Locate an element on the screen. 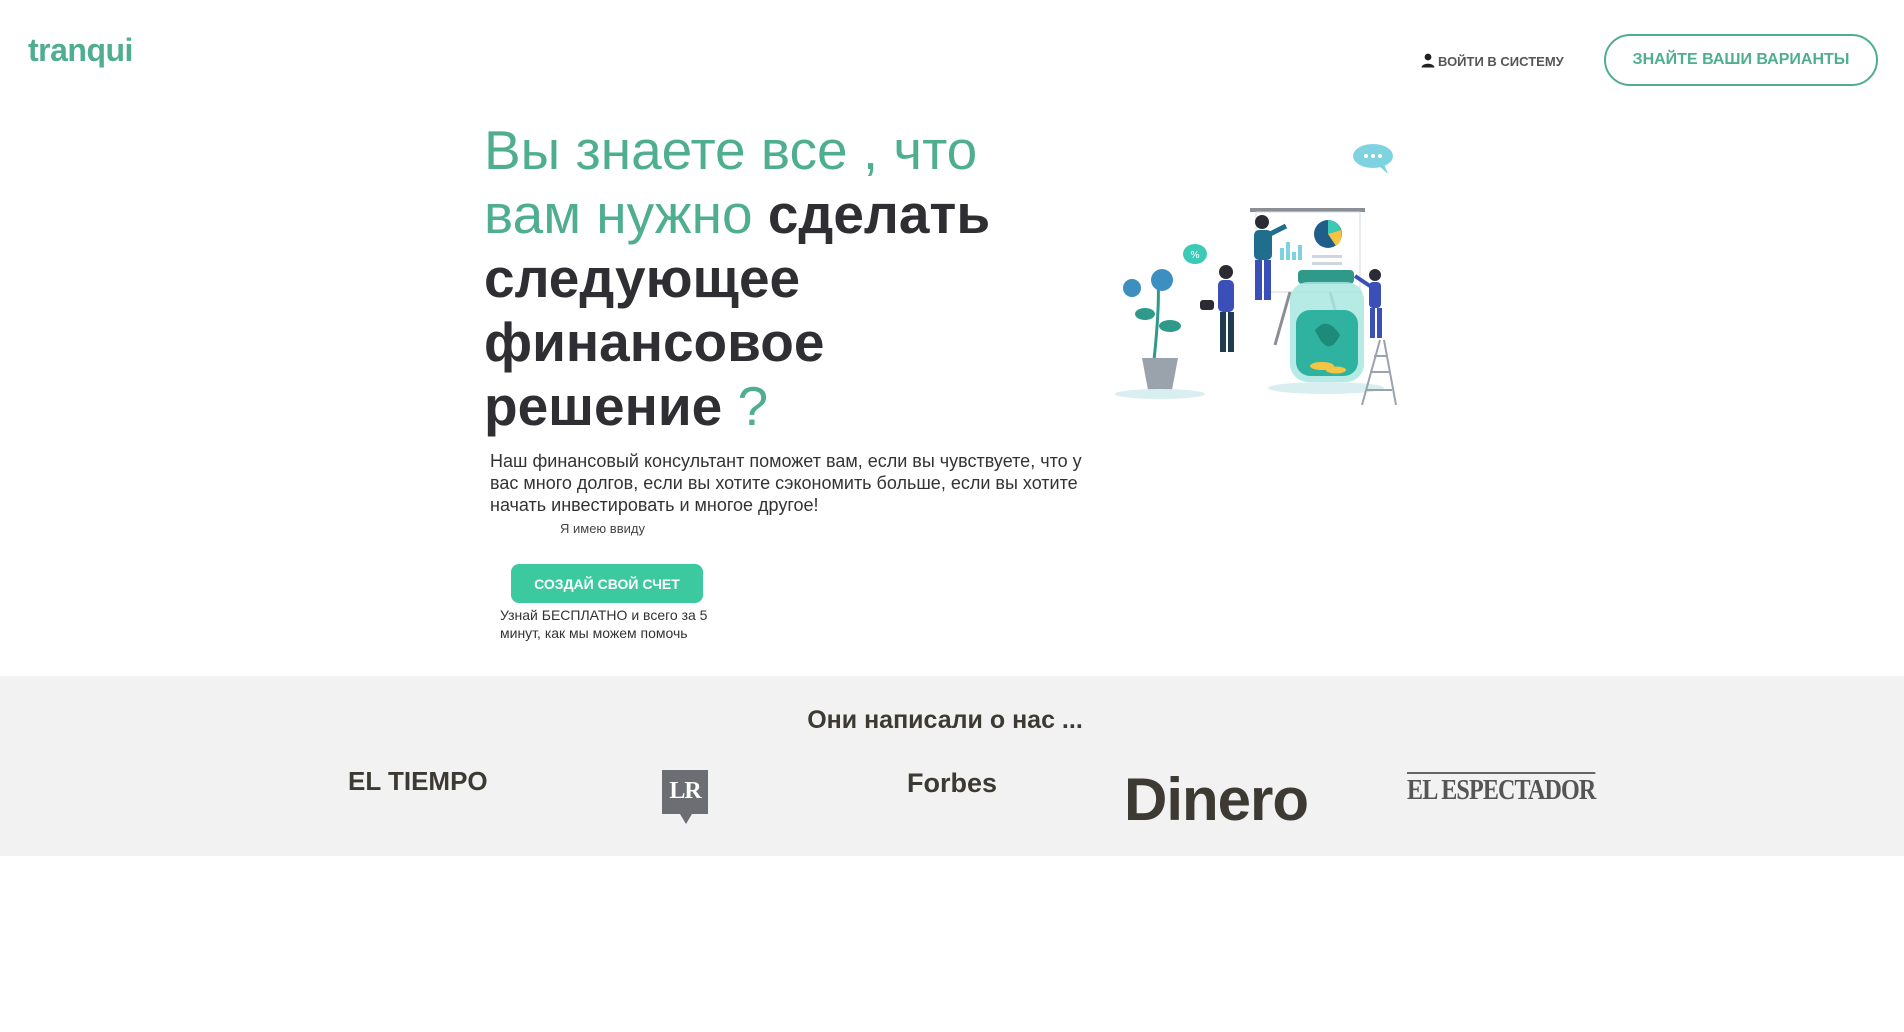  svg-text: LR is located at coordinates (685, 791).